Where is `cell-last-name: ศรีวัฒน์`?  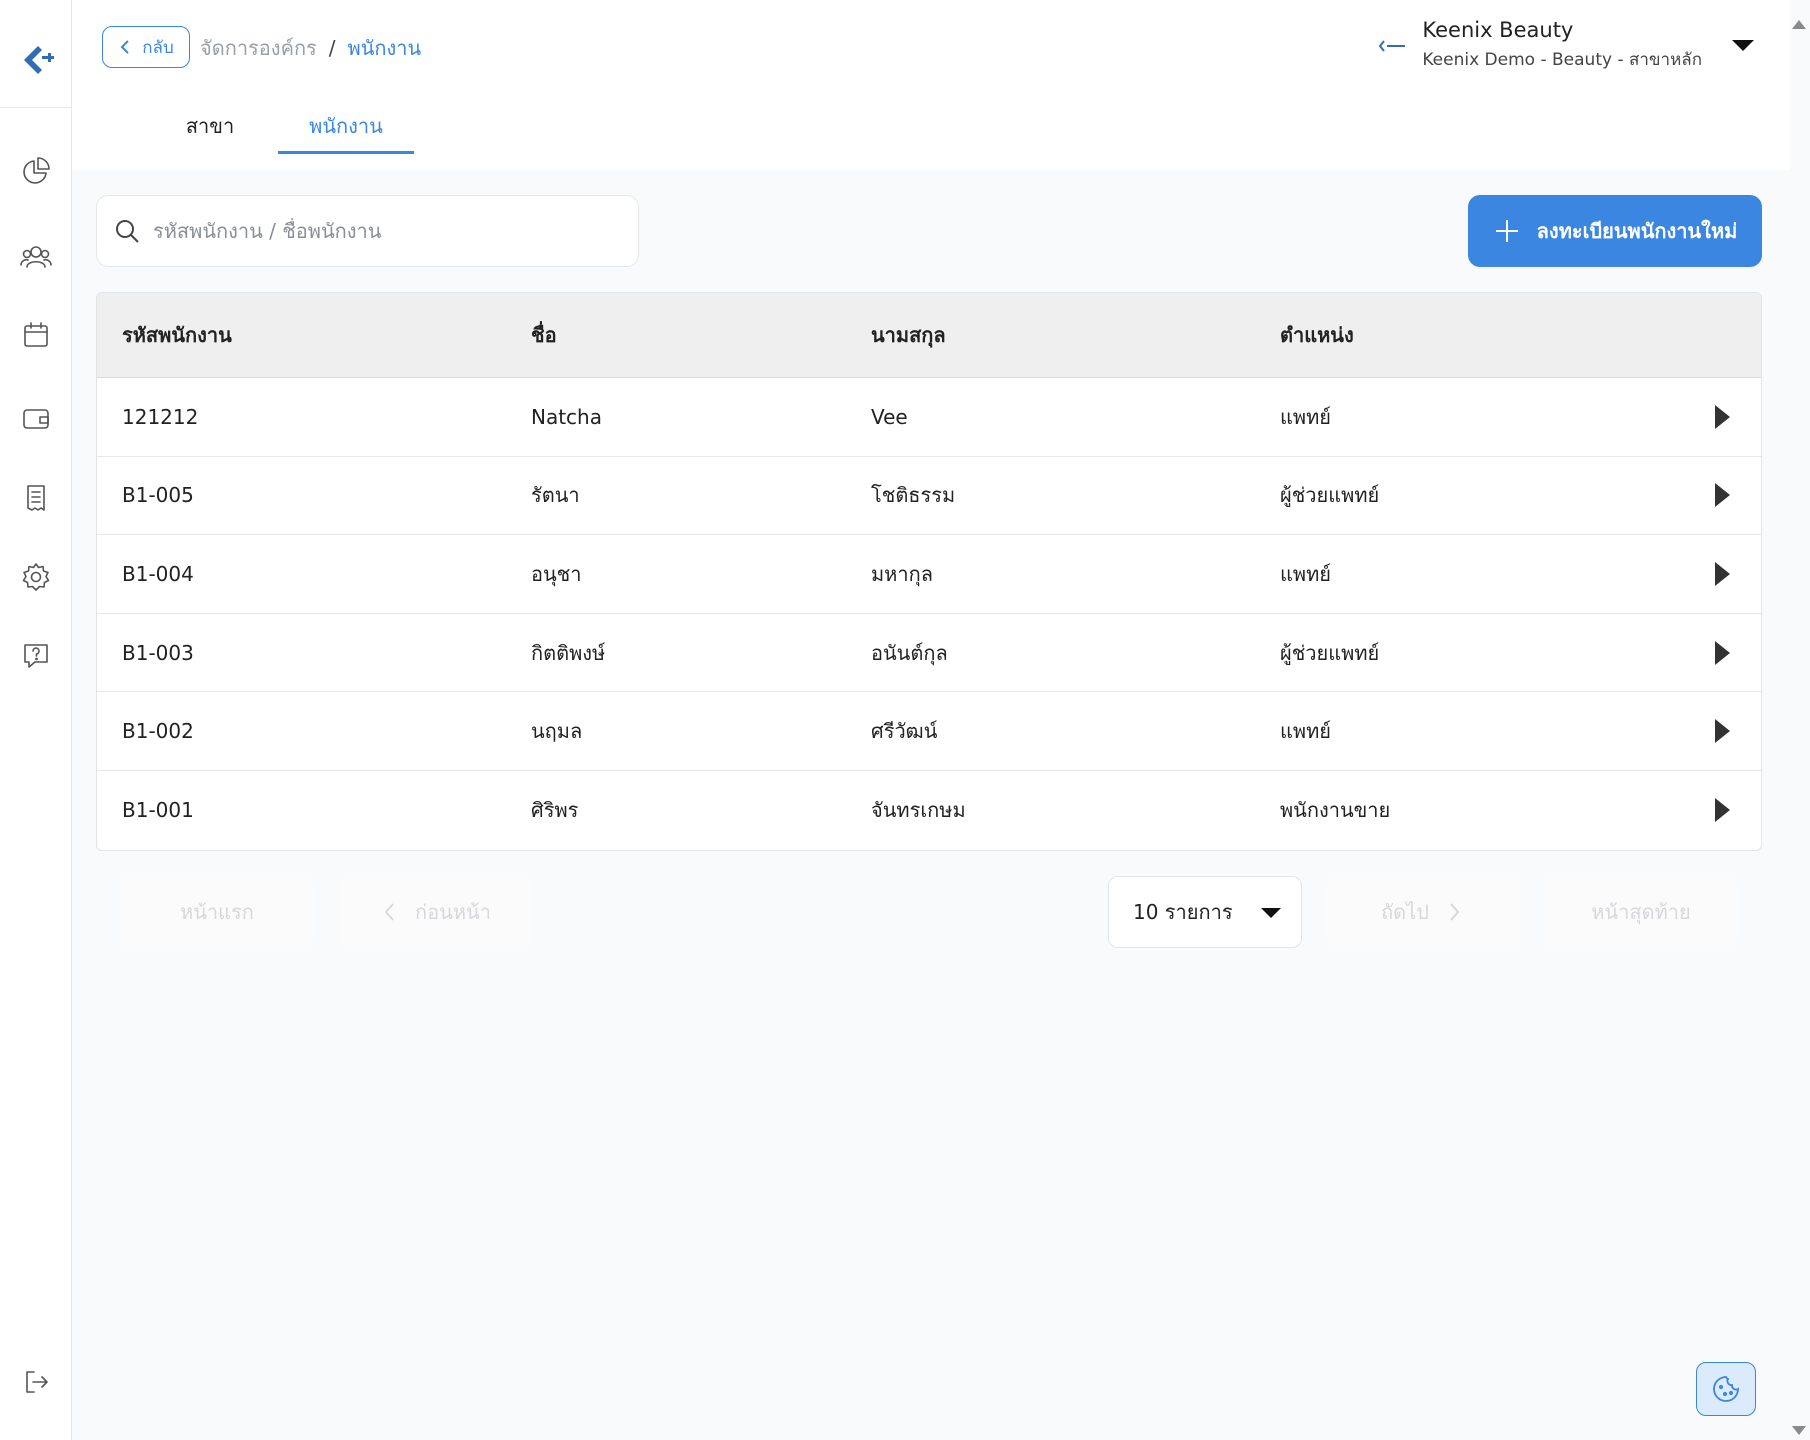
cell-last-name: ศรีวัฒน์ is located at coordinates (904, 731).